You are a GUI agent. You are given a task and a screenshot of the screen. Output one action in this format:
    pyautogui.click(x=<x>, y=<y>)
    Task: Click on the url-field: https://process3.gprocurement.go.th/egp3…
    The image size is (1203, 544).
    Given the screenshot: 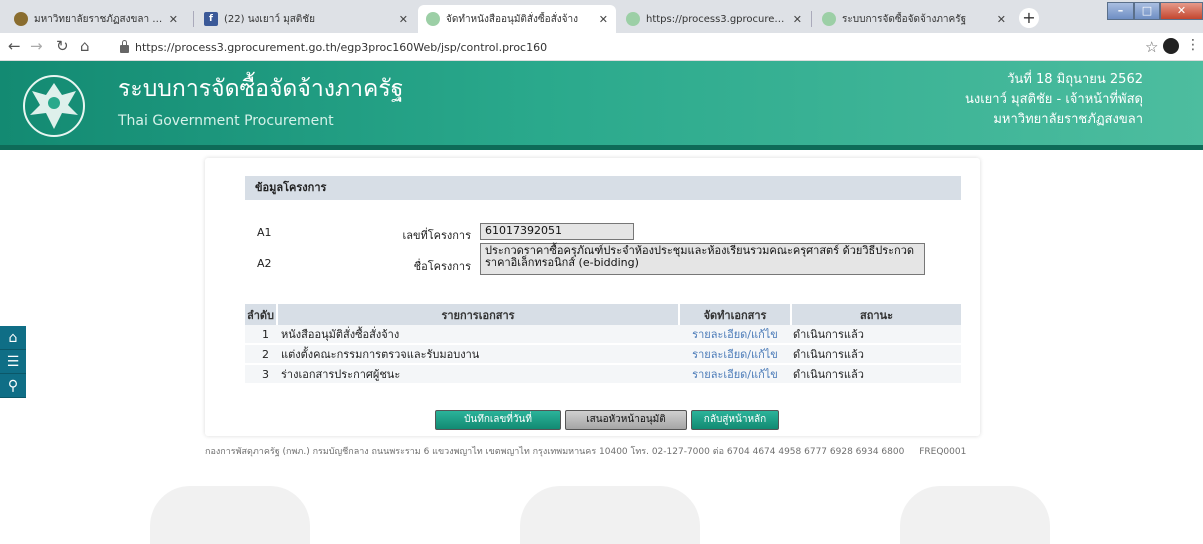 What is the action you would take?
    pyautogui.click(x=630, y=47)
    